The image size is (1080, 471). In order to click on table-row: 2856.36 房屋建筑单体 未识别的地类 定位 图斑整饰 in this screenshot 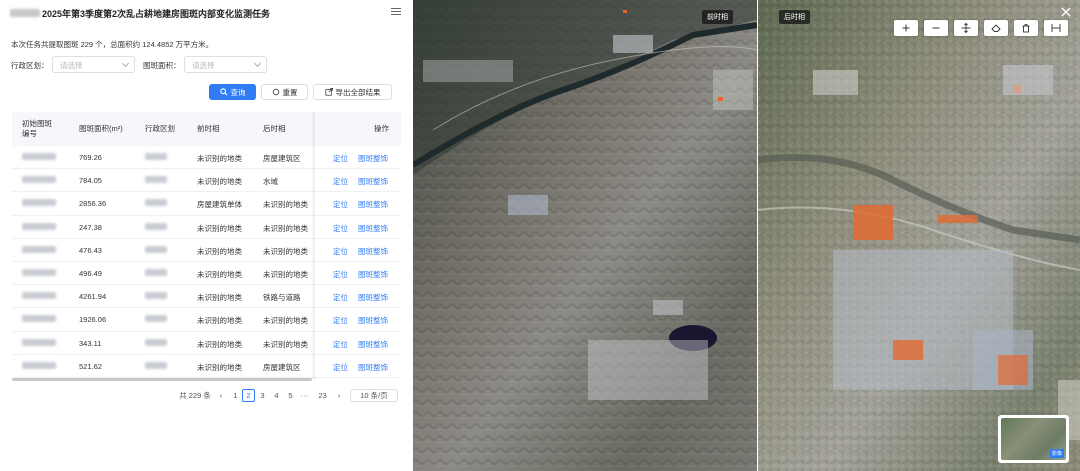, I will do `click(206, 204)`.